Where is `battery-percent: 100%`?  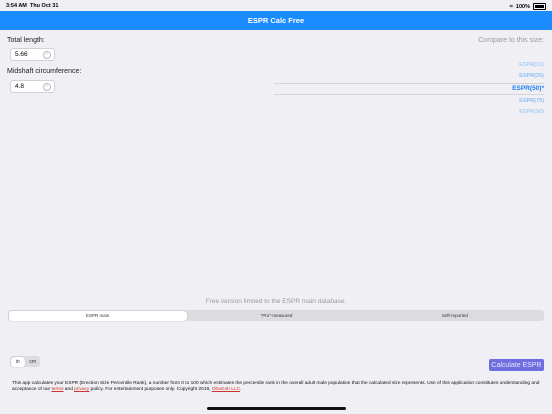
battery-percent: 100% is located at coordinates (522, 6).